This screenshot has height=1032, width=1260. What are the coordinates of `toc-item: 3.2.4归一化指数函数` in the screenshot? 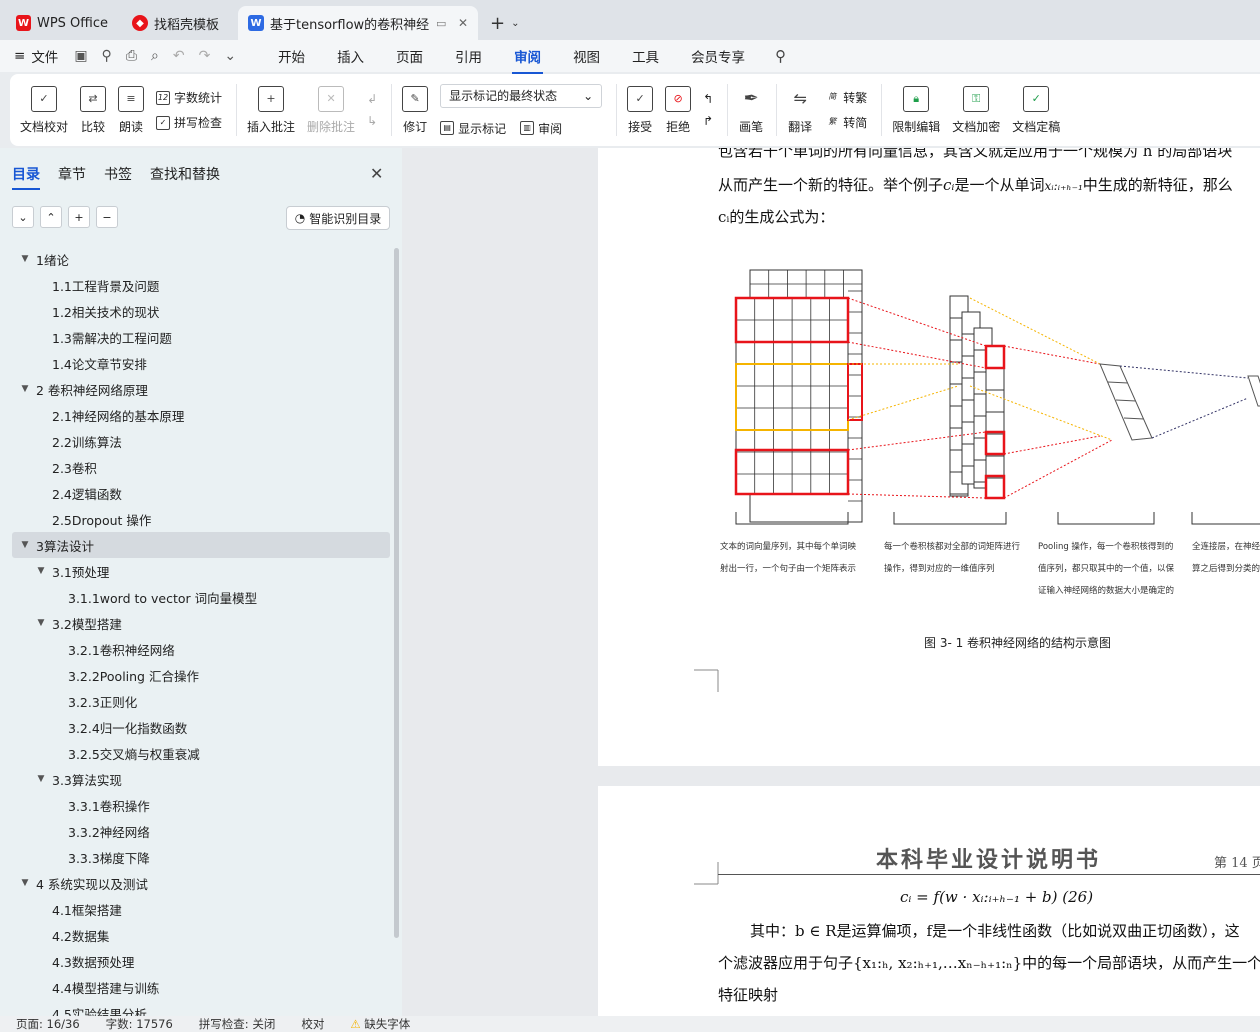 It's located at (201, 727).